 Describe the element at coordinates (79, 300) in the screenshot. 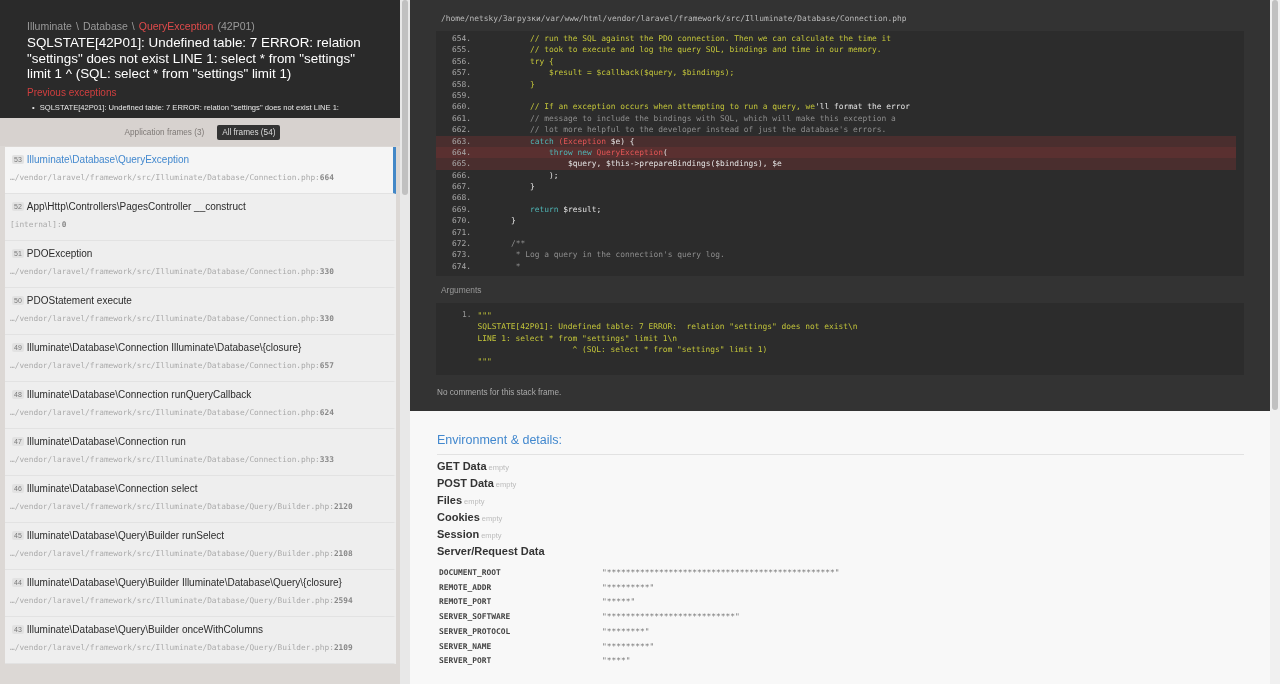

I see `frame-class: PDOStatement execute` at that location.